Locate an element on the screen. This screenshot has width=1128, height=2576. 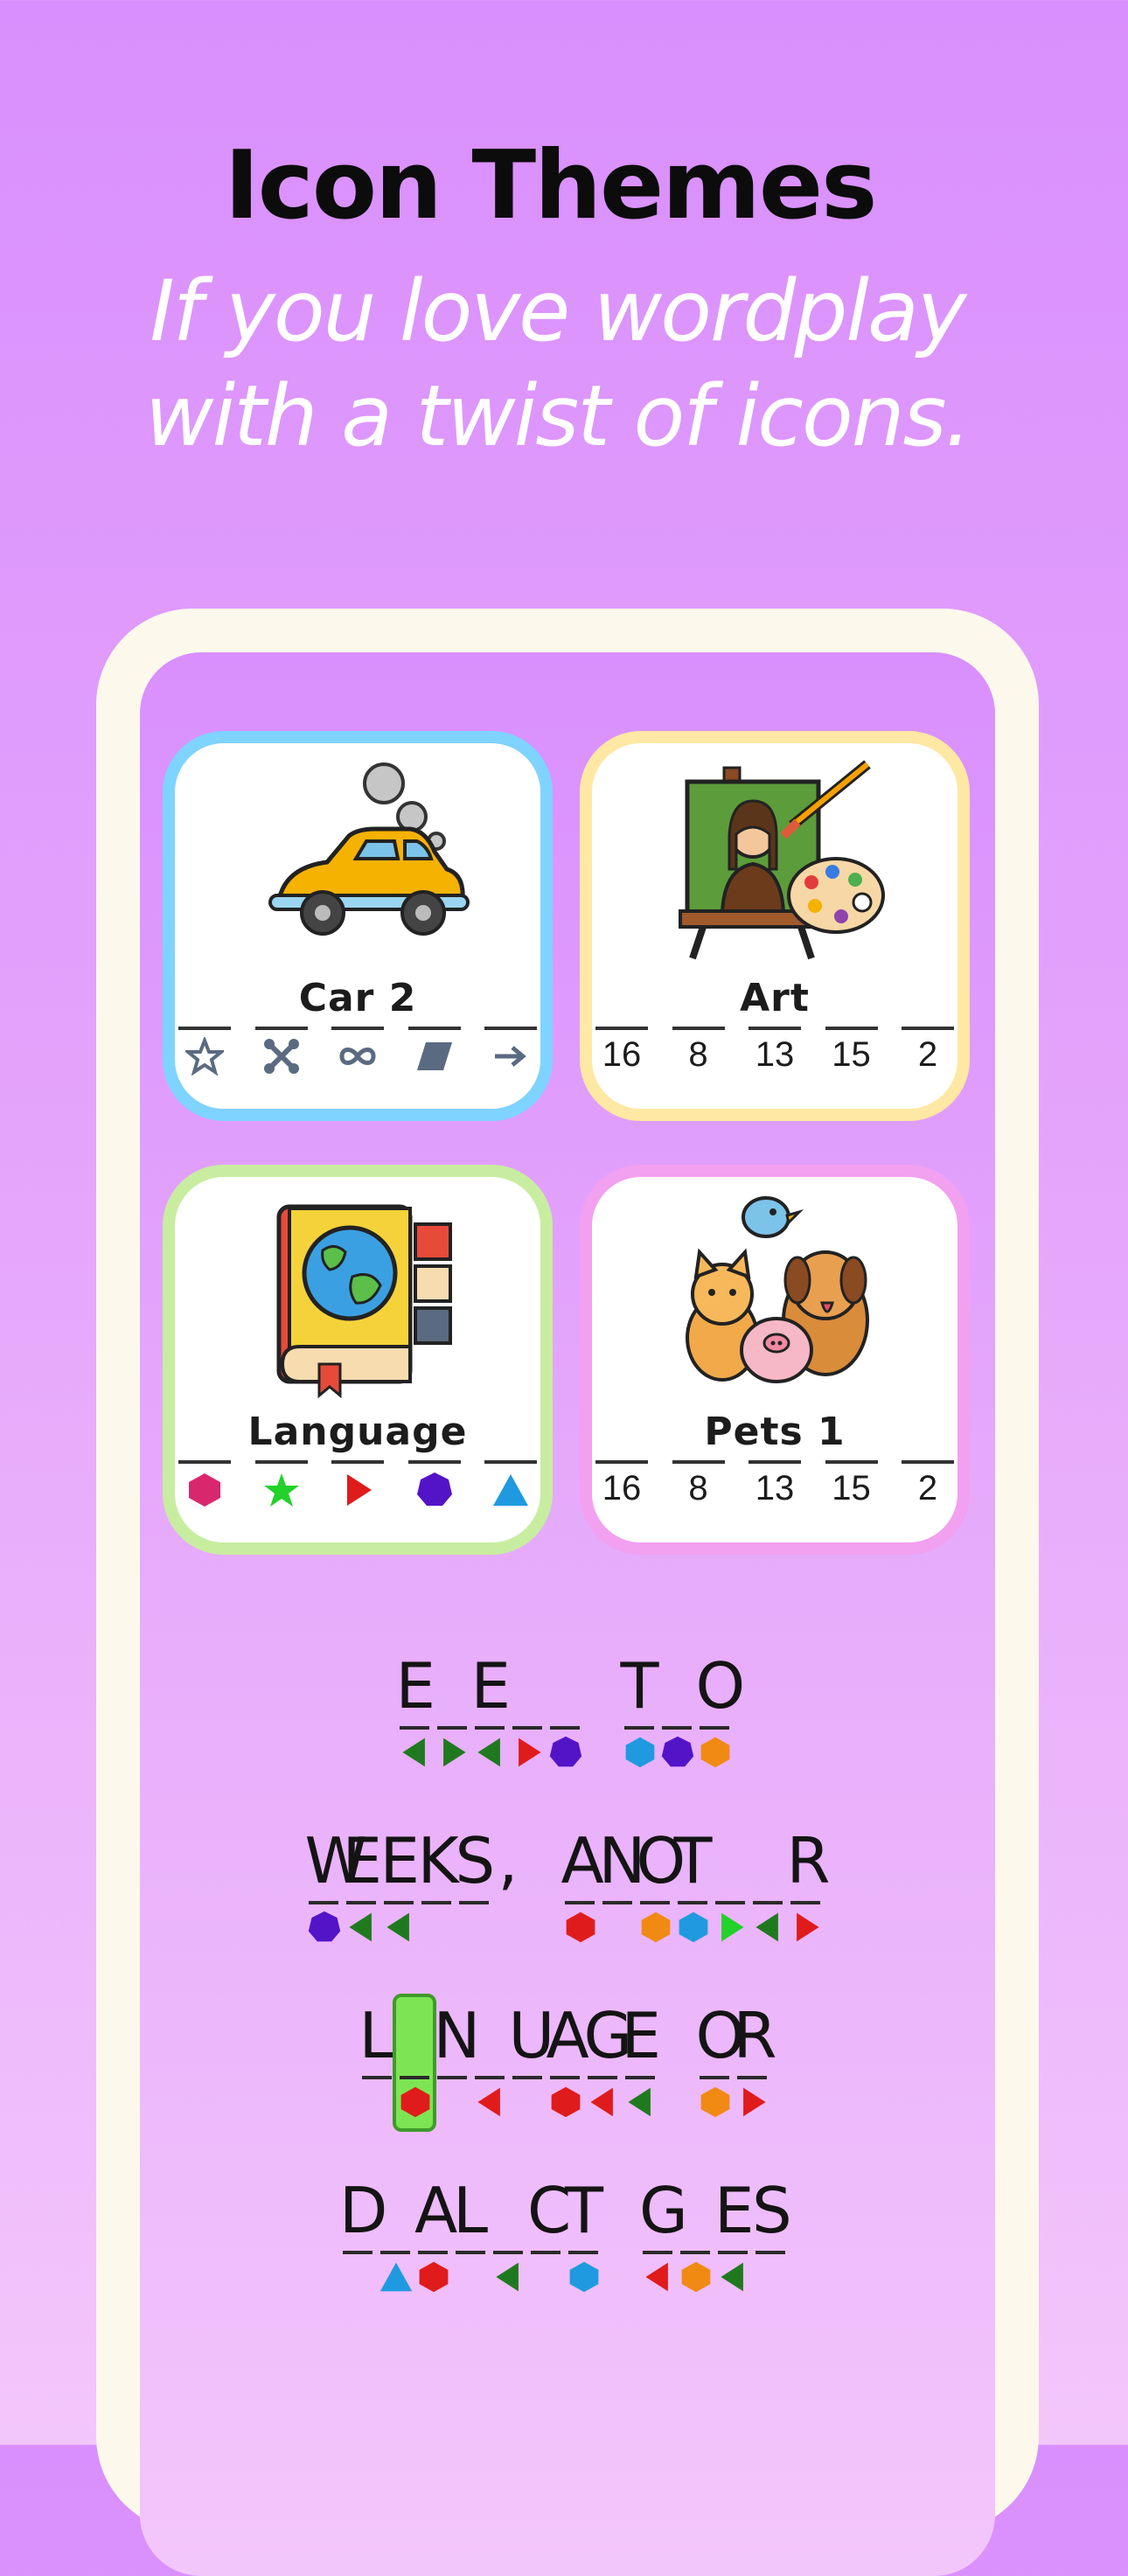
letter-cell: K is located at coordinates (438, 1898).